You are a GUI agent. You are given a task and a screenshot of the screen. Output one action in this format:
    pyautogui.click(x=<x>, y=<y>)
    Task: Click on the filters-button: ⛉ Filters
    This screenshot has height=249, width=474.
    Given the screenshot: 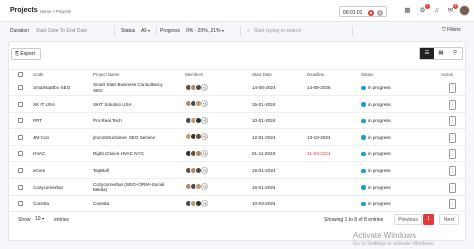 What is the action you would take?
    pyautogui.click(x=451, y=30)
    